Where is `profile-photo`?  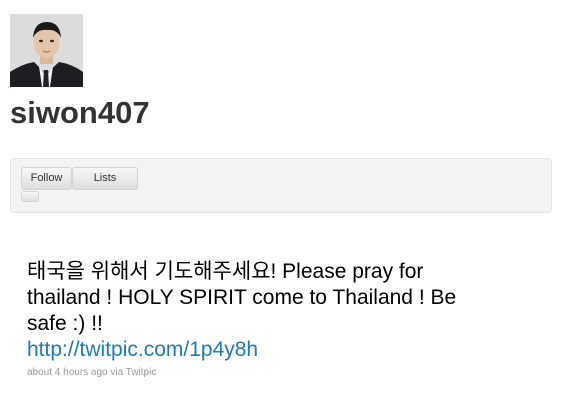 profile-photo is located at coordinates (46, 50).